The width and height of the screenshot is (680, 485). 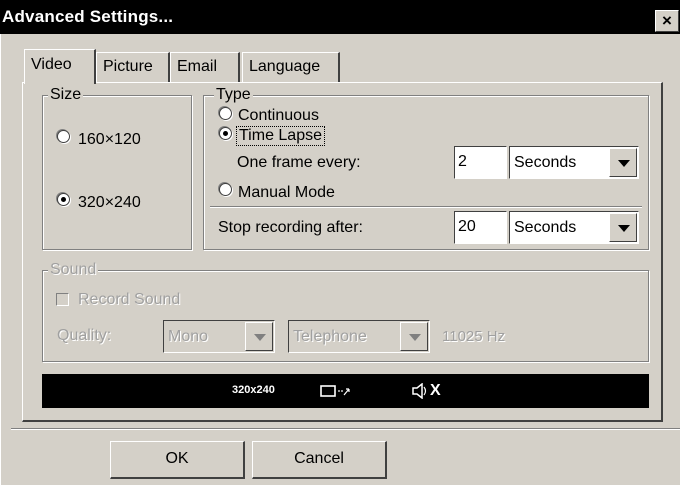 I want to click on frame-unit-value: Seconds, so click(x=545, y=162).